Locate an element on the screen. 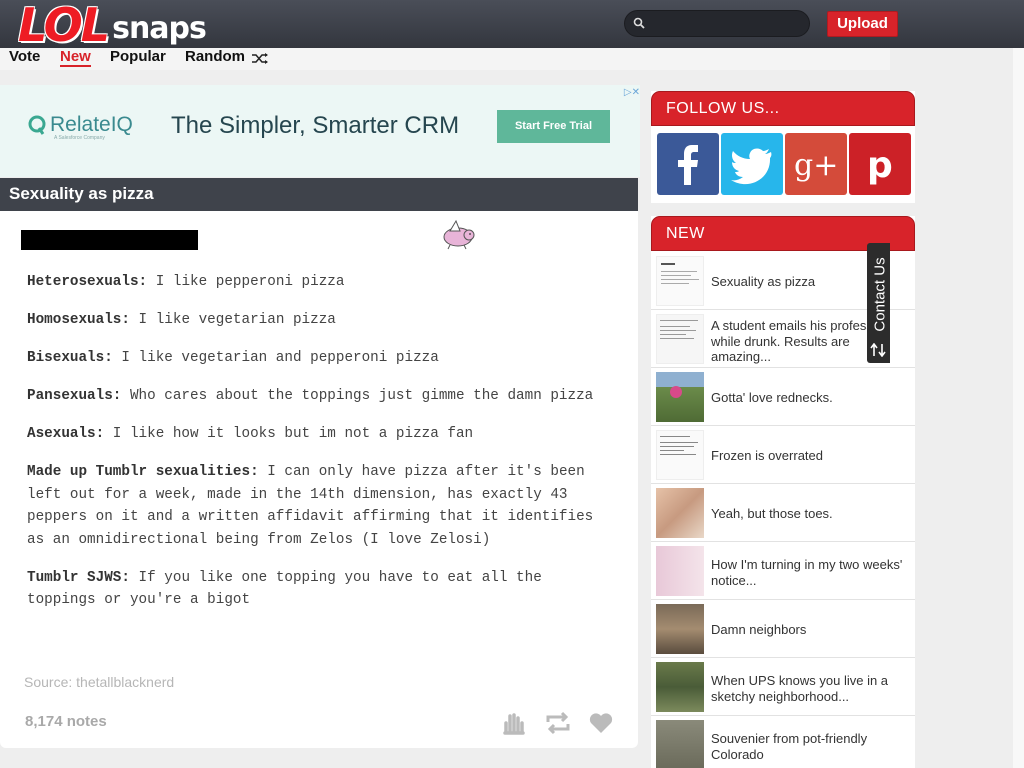  new-post-item: Yeah, but those toes. is located at coordinates (783, 513).